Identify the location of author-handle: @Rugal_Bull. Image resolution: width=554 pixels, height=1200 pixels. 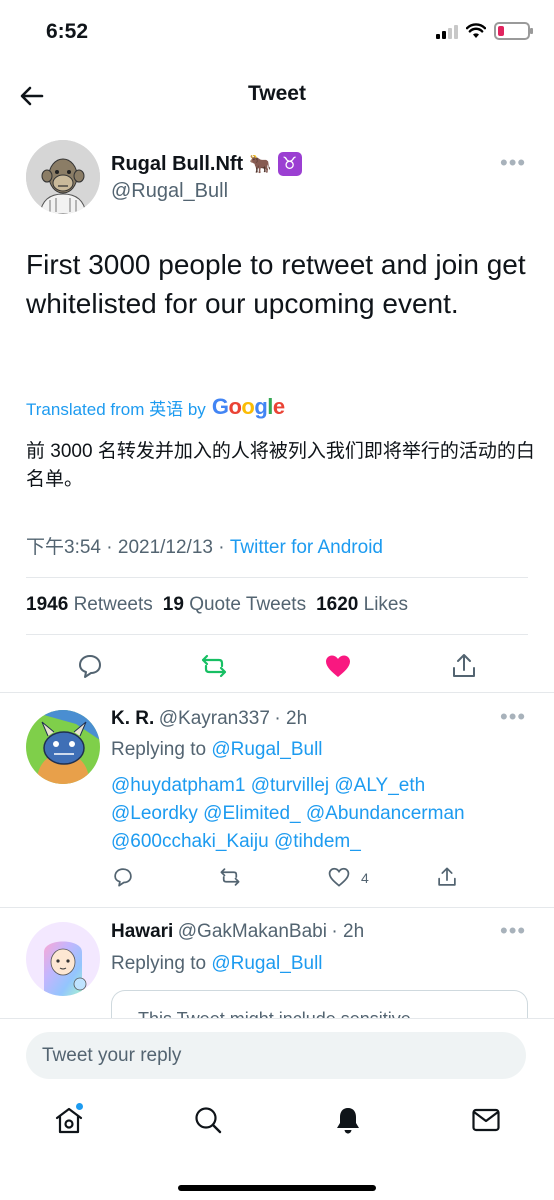
(169, 191).